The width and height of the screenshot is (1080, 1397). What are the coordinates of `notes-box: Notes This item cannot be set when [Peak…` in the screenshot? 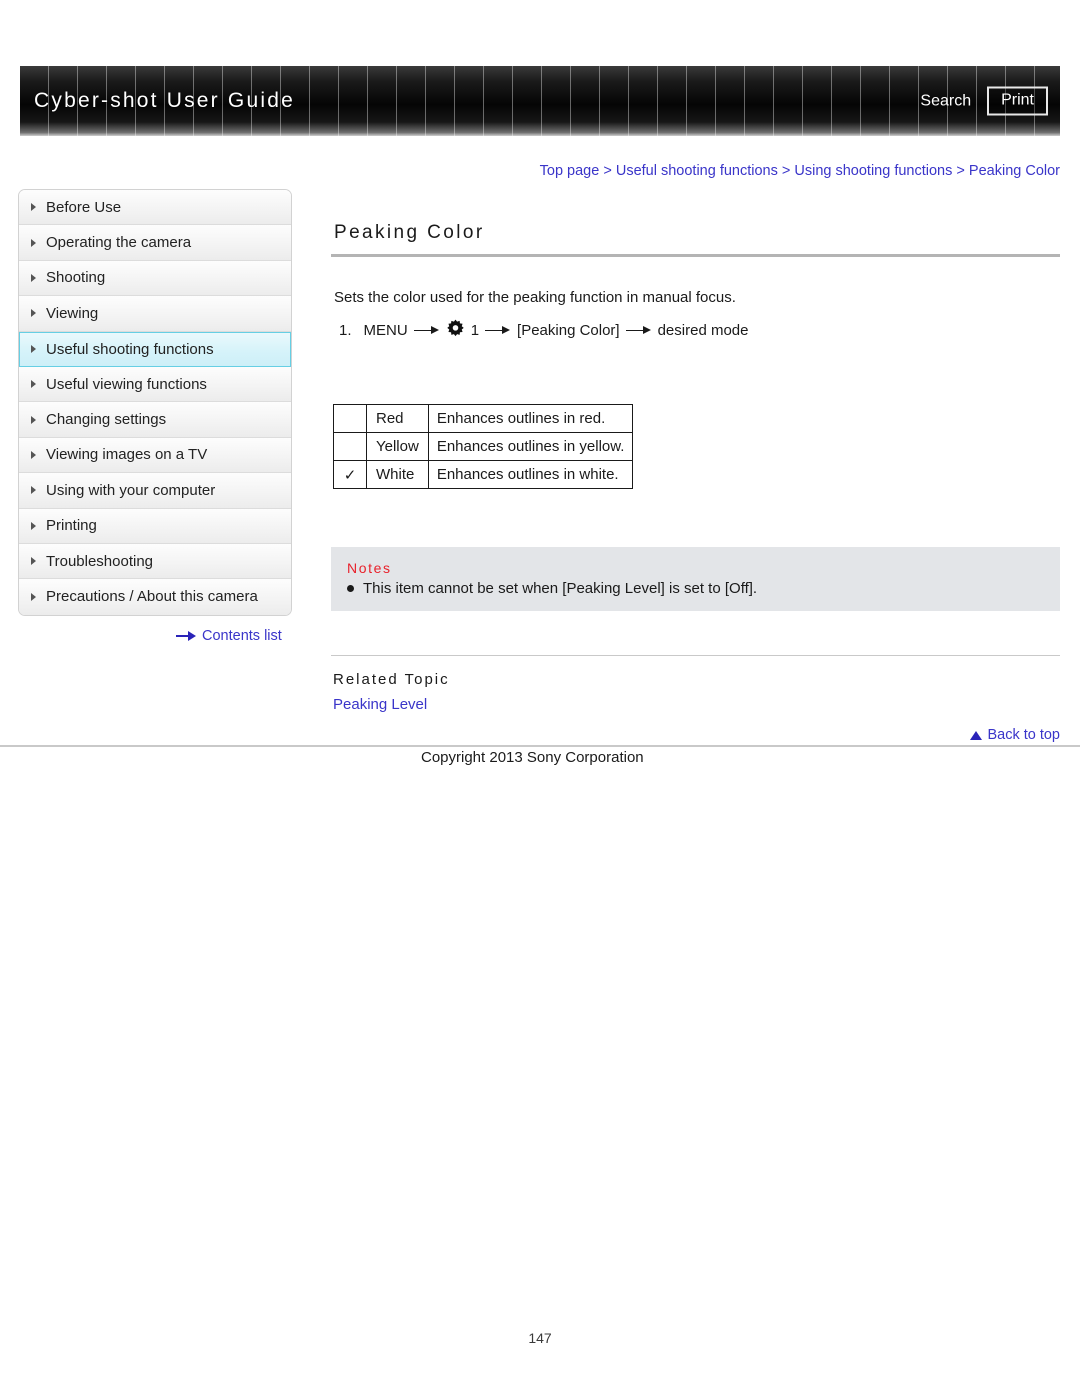 It's located at (695, 579).